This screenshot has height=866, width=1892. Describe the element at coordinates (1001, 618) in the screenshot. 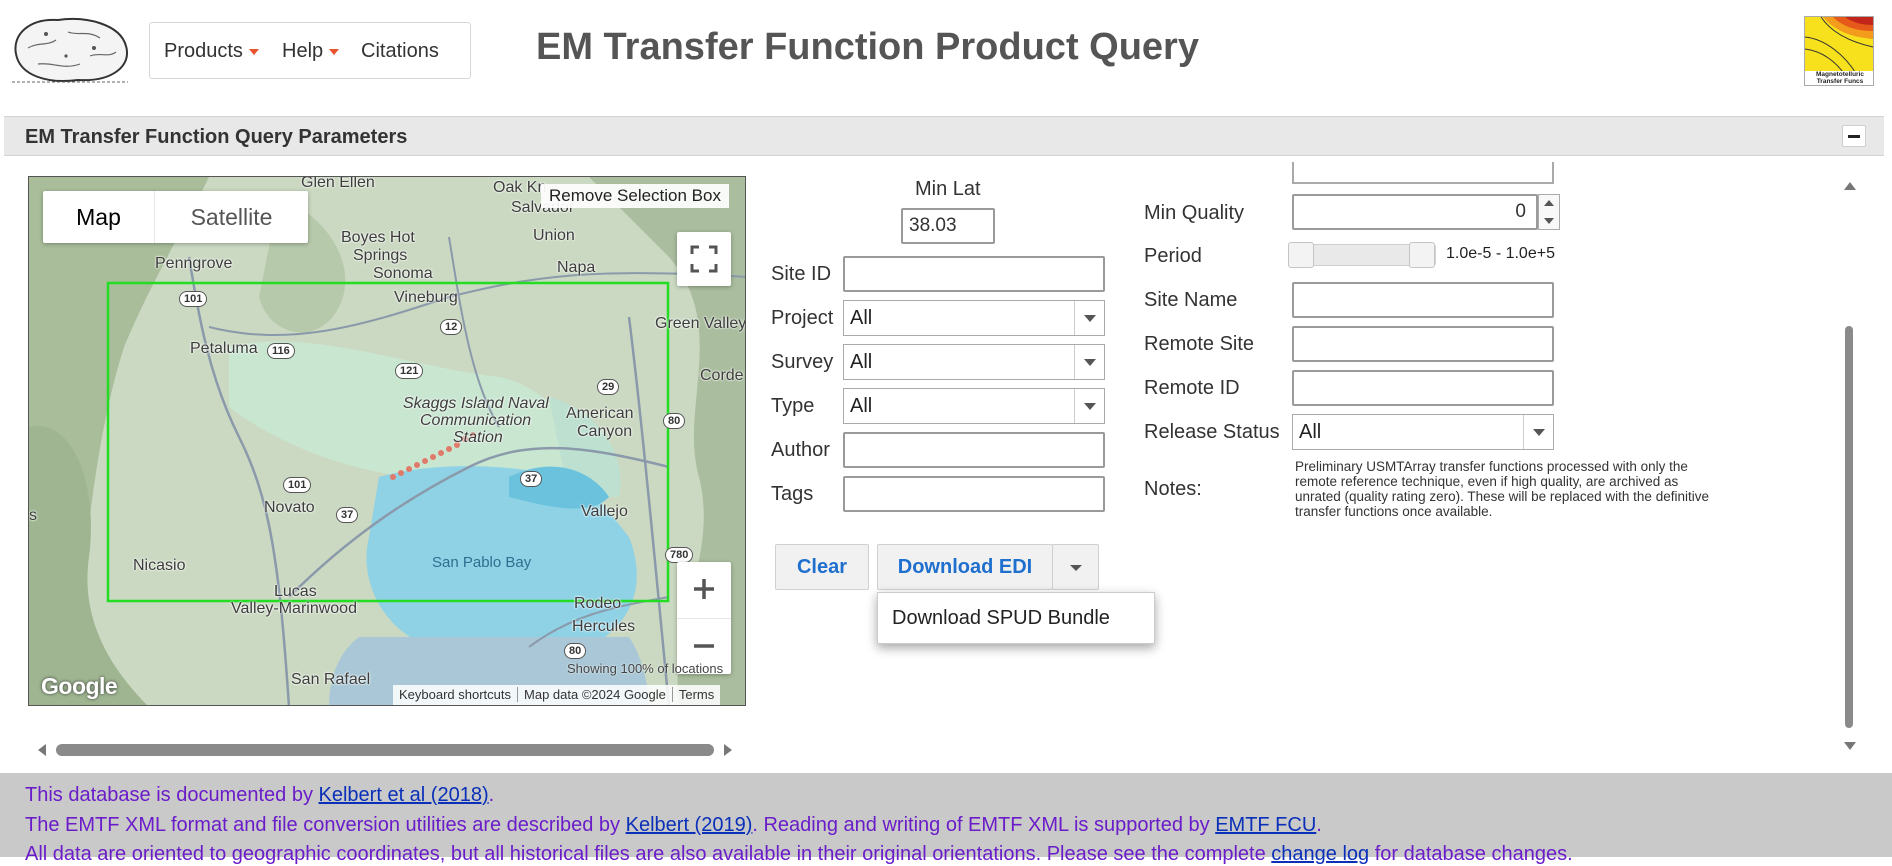

I see `download-spud-bundle-item: Download SPUD Bundle` at that location.